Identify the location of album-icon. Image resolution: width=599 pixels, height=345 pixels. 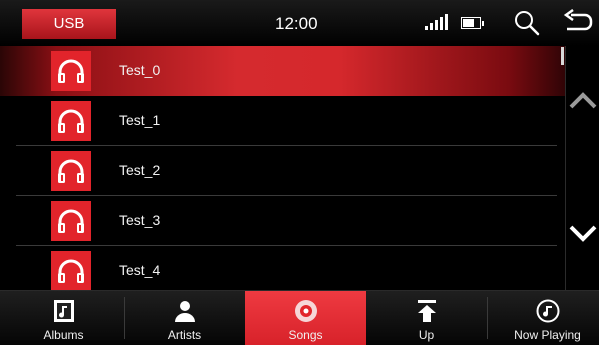
(64, 311).